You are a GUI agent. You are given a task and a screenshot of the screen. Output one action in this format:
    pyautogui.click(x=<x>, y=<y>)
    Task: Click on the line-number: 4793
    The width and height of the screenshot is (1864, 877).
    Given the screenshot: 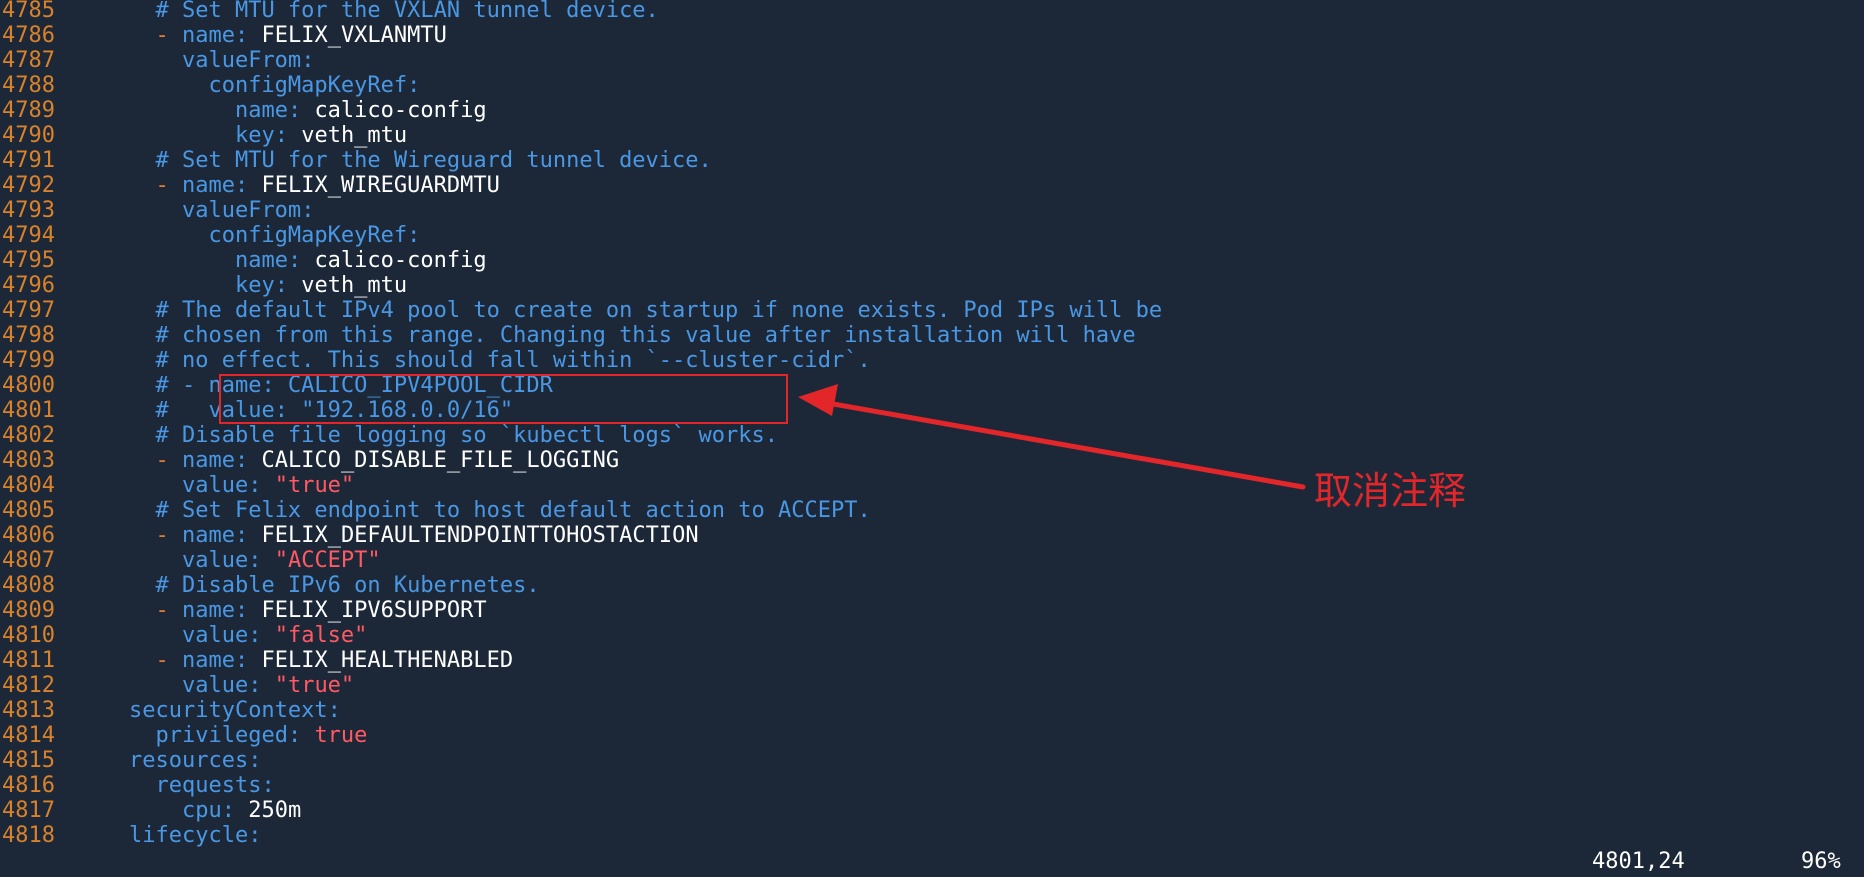 What is the action you would take?
    pyautogui.click(x=28, y=210)
    